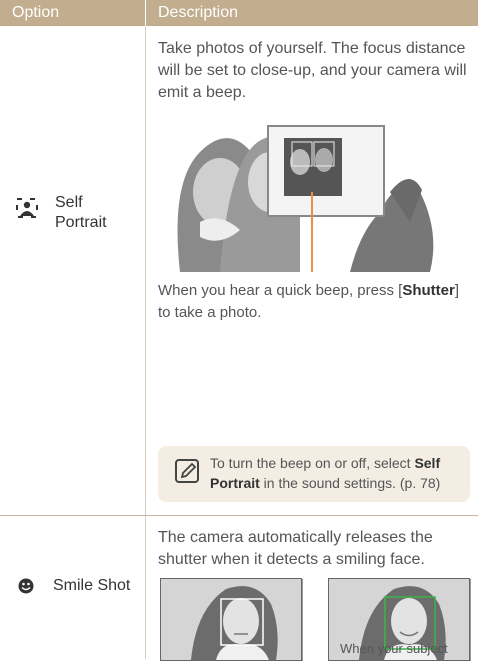 Image resolution: width=478 pixels, height=661 pixels. I want to click on self-portrait-illustration, so click(300, 192).